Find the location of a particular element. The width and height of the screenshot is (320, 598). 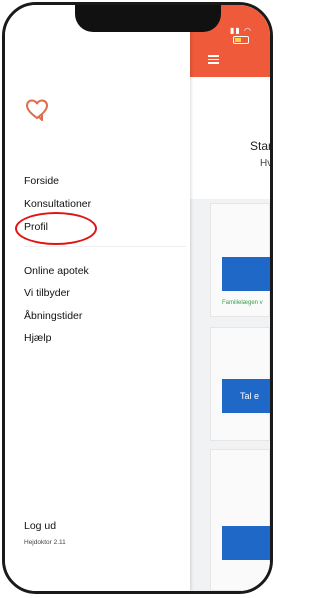

menu-item-online-apotek: Online apotek is located at coordinates (56, 271).